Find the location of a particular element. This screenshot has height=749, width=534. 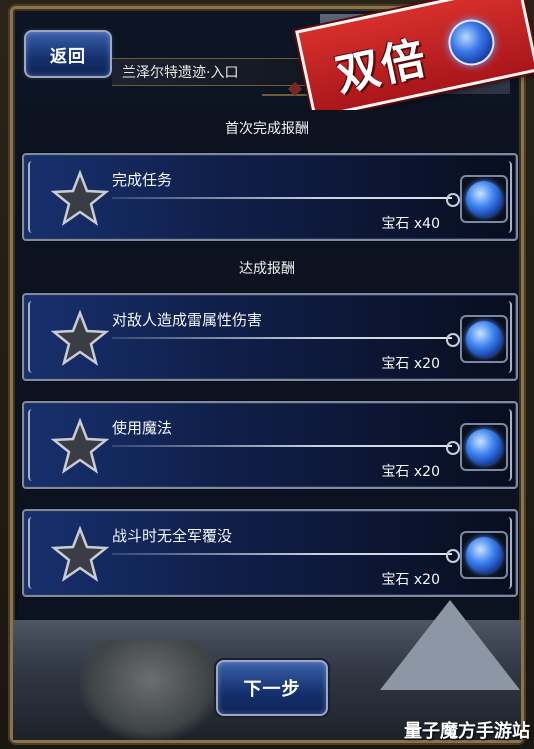

task-card: 战斗时无全军覆没 宝石 x20 is located at coordinates (270, 553).